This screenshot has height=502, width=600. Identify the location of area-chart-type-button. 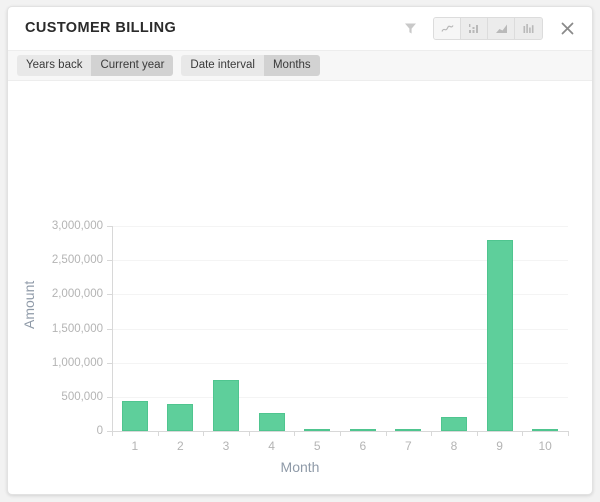
(501, 28).